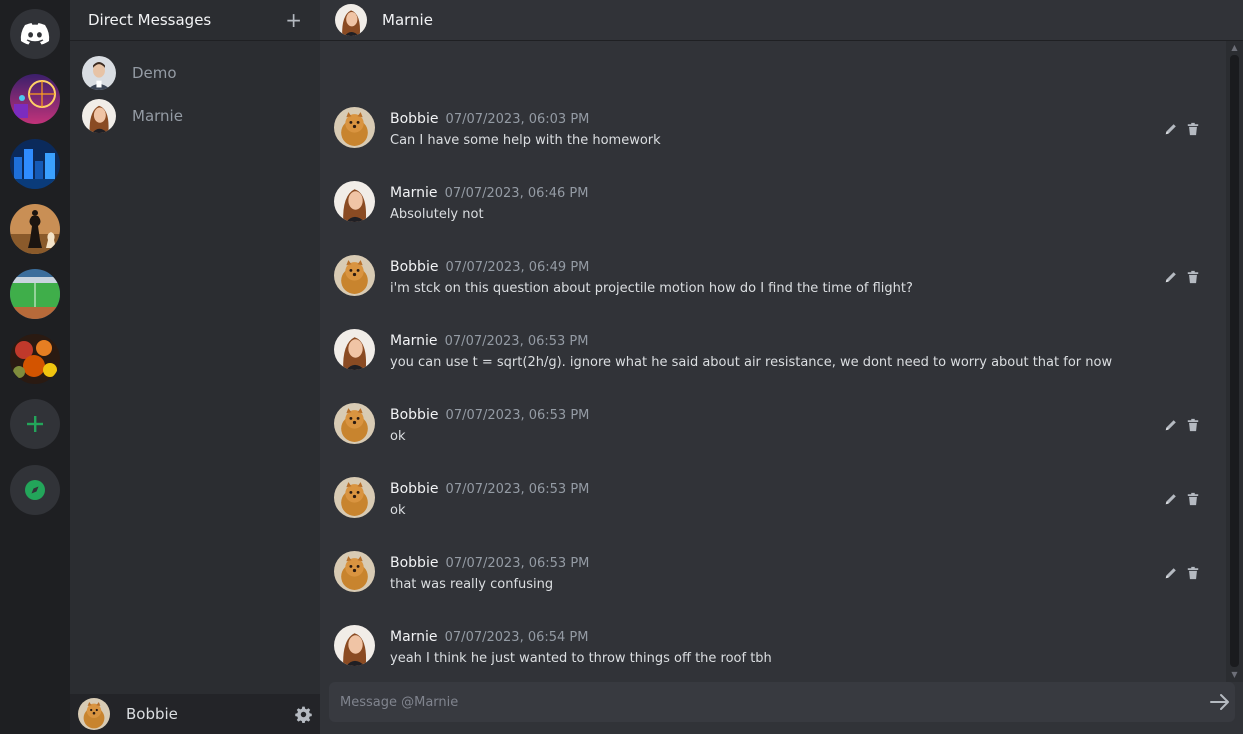 This screenshot has width=1243, height=734. I want to click on dm-title: Direct Messages, so click(150, 20).